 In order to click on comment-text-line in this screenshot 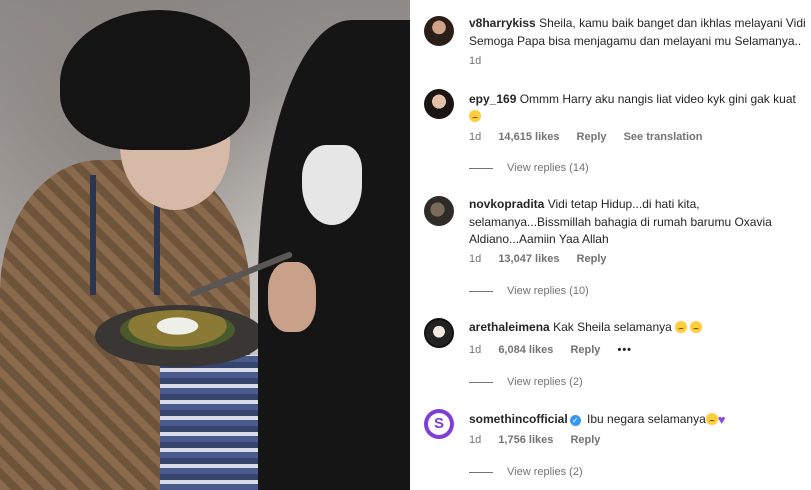, I will do `click(640, 116)`.